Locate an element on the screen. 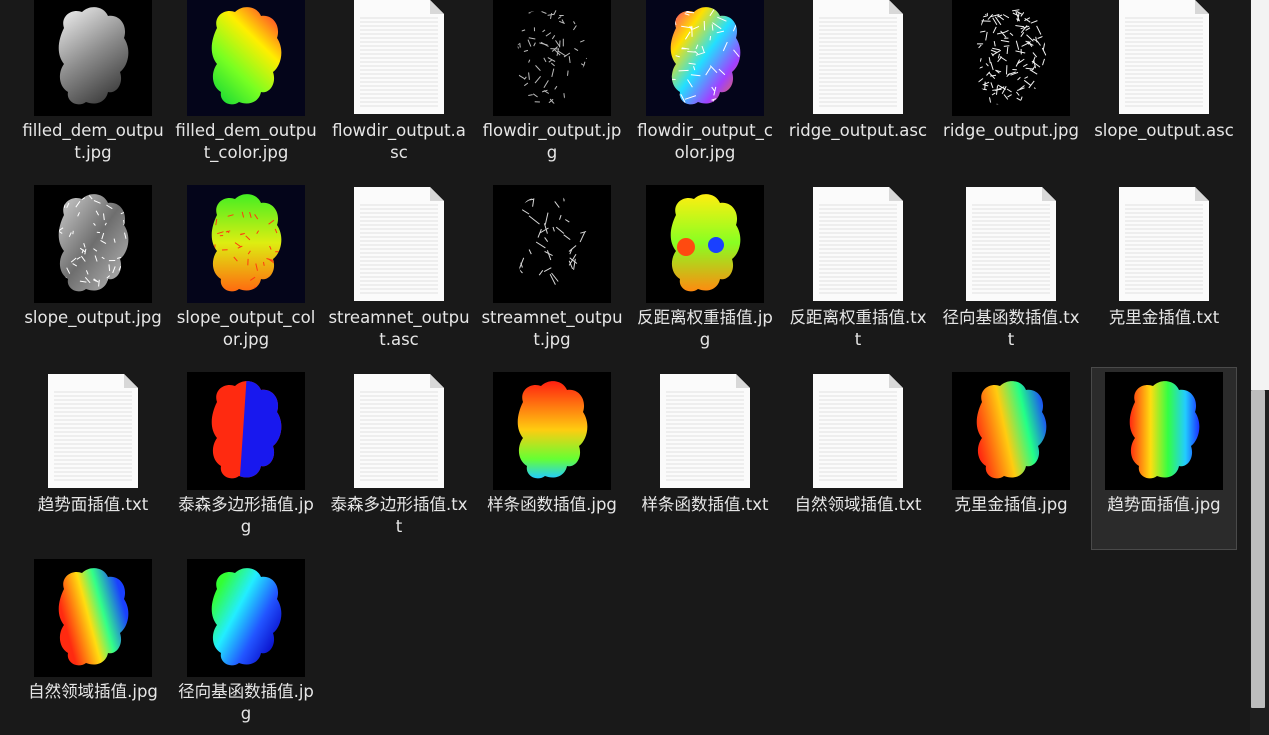 This screenshot has height=735, width=1269. file-name: ridge_output.asc is located at coordinates (858, 130).